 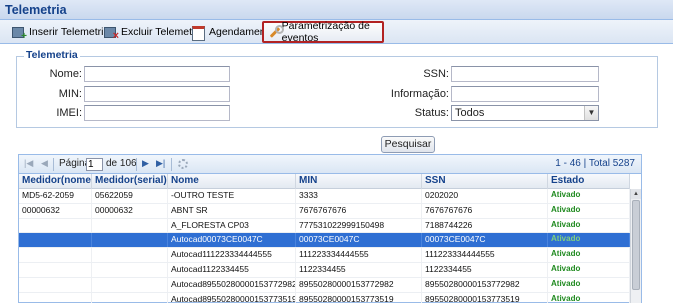 What do you see at coordinates (130, 210) in the screenshot?
I see `cell-meter-serial: 00000632` at bounding box center [130, 210].